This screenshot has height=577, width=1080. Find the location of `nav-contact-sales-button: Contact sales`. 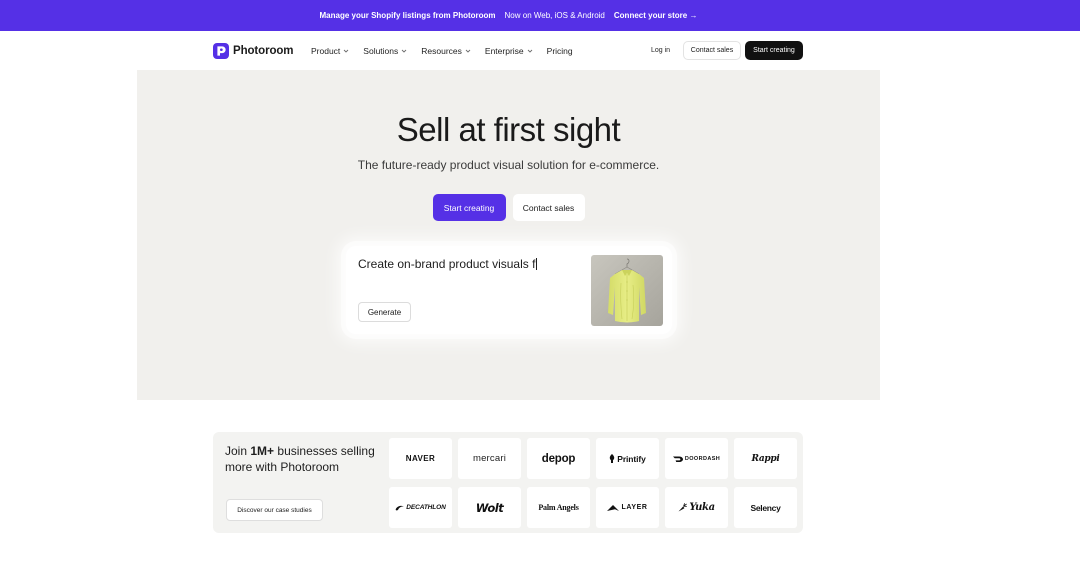

nav-contact-sales-button: Contact sales is located at coordinates (712, 50).